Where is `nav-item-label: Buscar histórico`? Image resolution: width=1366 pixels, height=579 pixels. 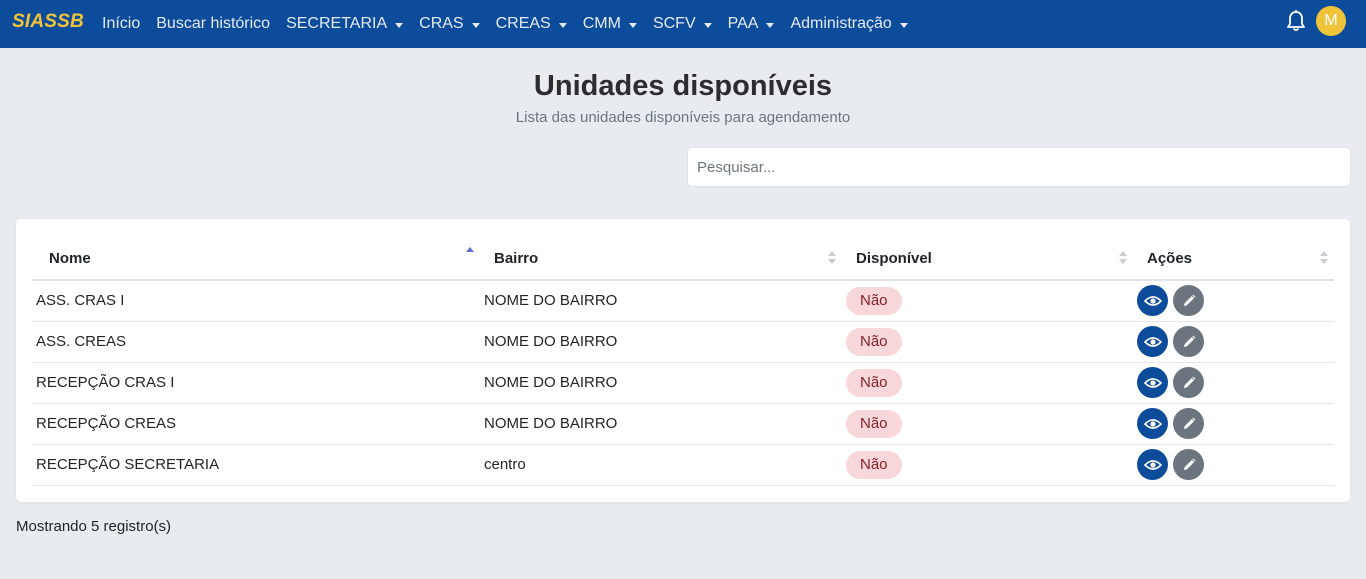
nav-item-label: Buscar histórico is located at coordinates (213, 23).